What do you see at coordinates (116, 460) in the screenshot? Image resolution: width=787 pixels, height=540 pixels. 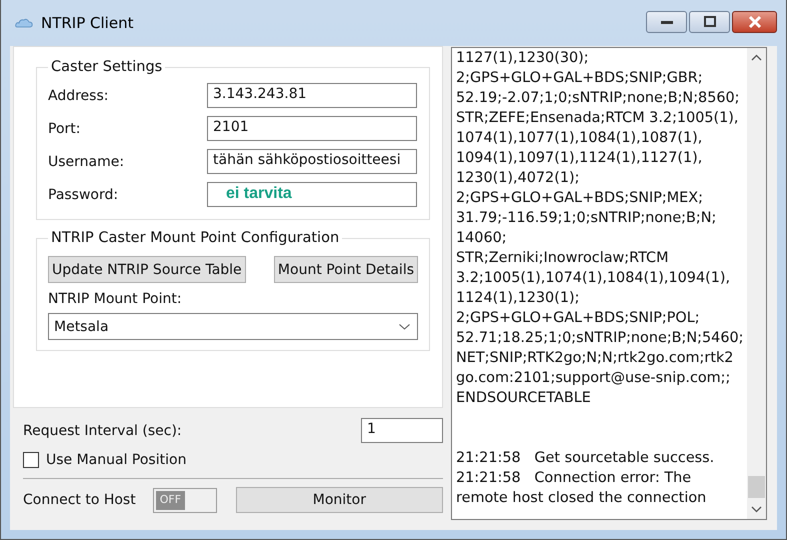 I see `checkbox-label: Use Manual Position` at bounding box center [116, 460].